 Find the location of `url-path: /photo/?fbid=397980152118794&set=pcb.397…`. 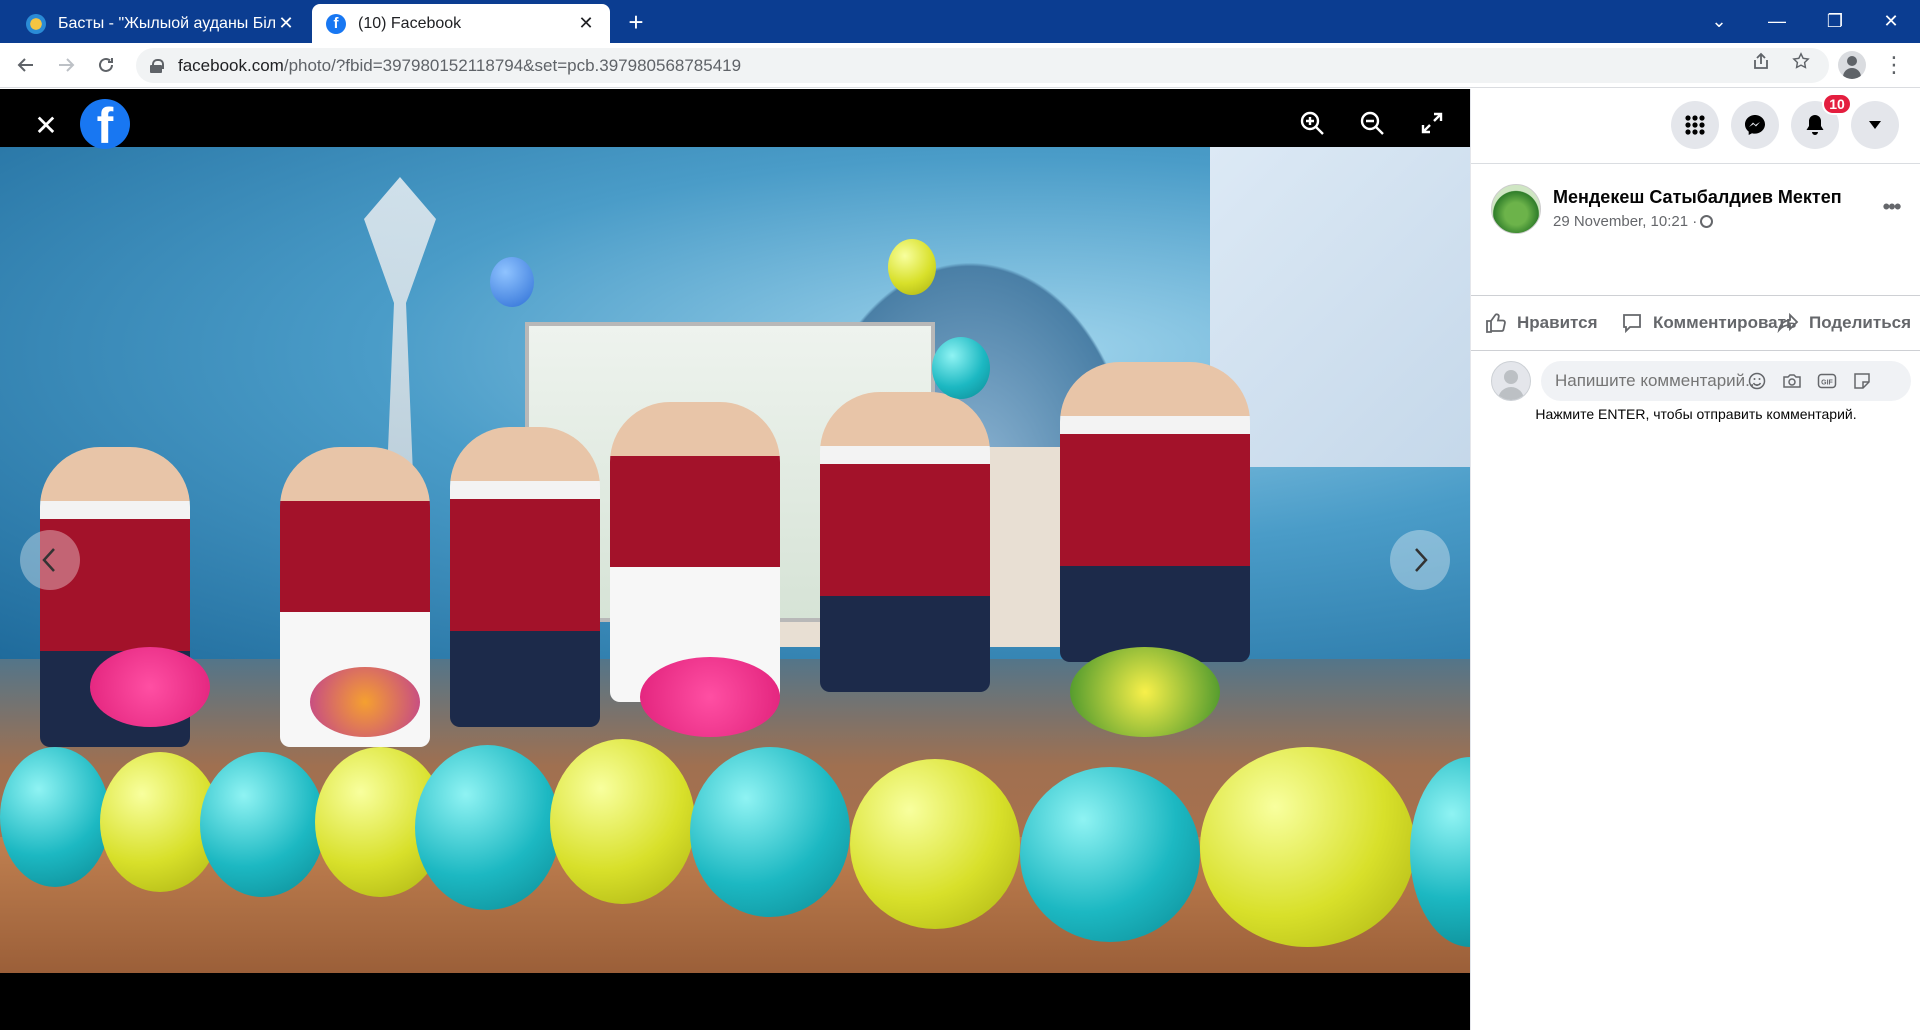

url-path: /photo/?fbid=397980152118794&set=pcb.397… is located at coordinates (512, 65).